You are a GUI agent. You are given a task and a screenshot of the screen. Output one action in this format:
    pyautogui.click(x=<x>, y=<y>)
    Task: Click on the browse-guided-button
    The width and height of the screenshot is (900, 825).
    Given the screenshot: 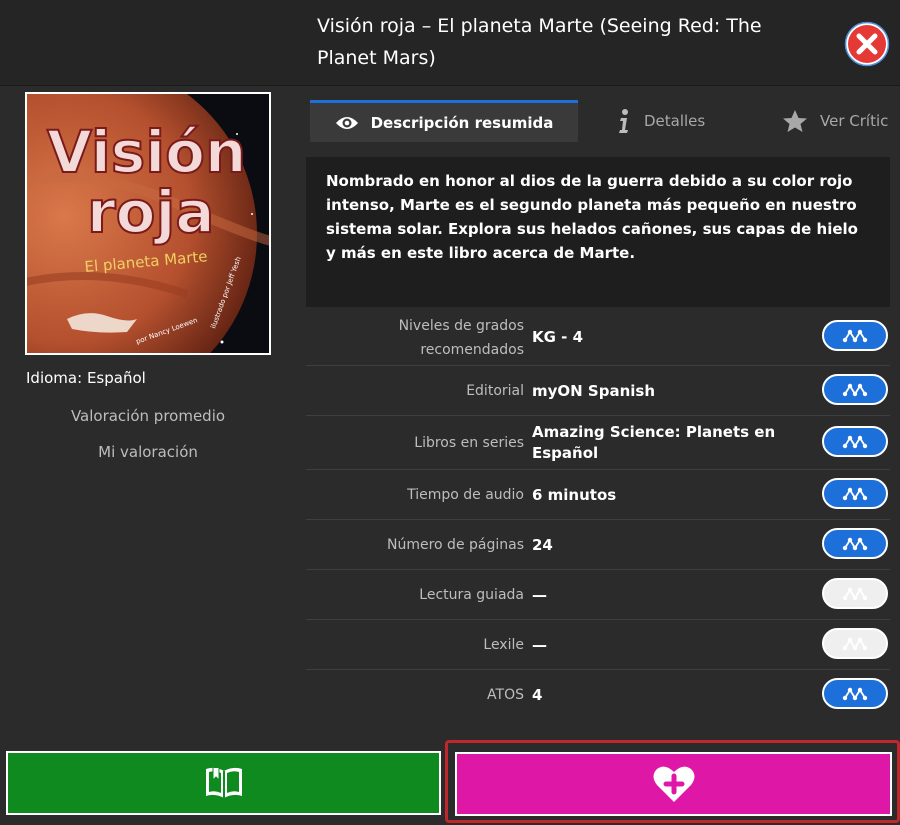 What is the action you would take?
    pyautogui.click(x=855, y=593)
    